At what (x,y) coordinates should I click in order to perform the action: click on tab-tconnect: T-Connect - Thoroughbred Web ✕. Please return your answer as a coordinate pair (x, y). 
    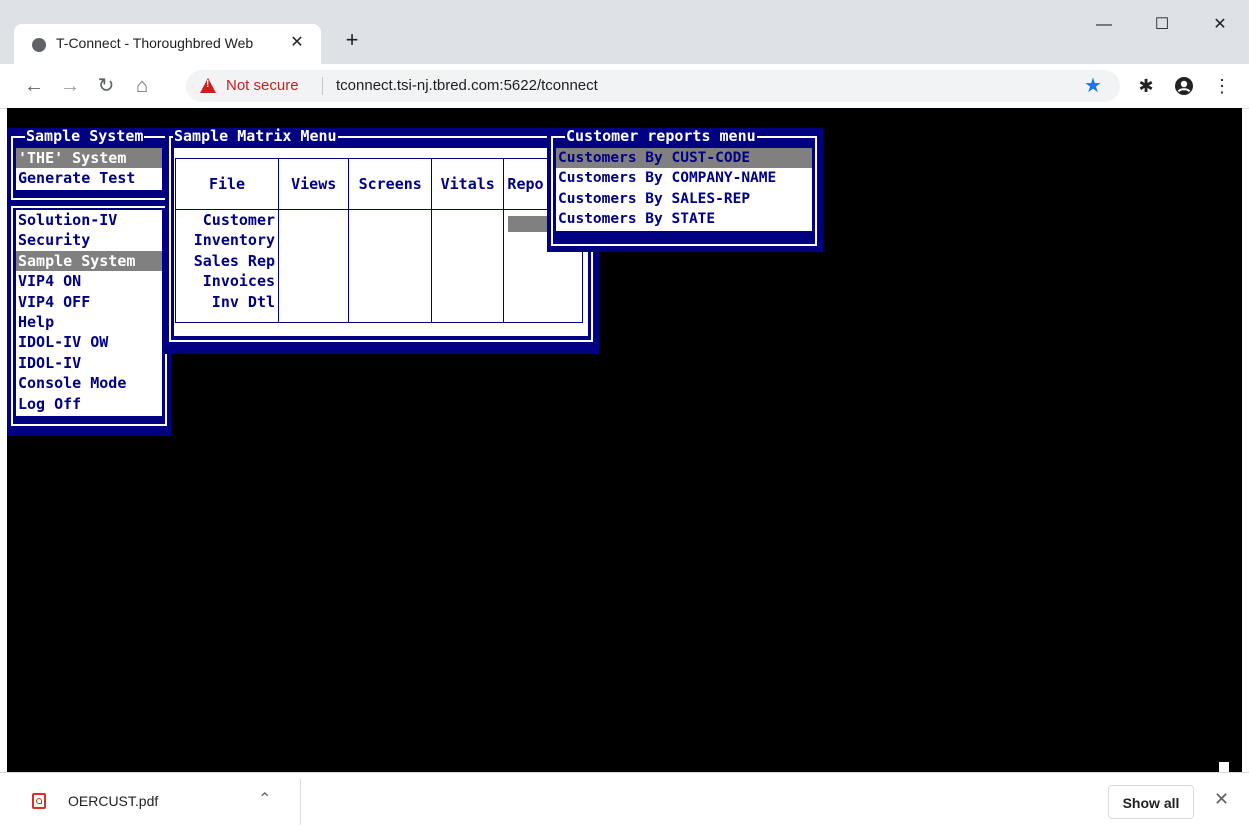
    Looking at the image, I should click on (167, 44).